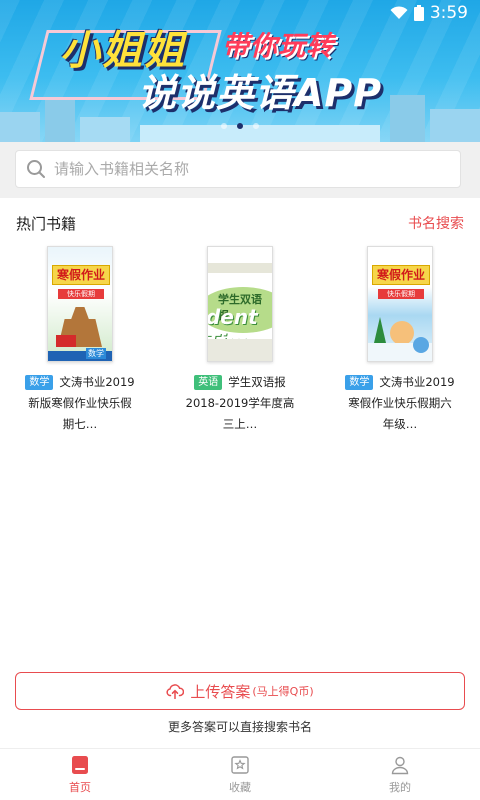 The height and width of the screenshot is (800, 480). Describe the element at coordinates (80, 765) in the screenshot. I see `home-book-icon` at that location.